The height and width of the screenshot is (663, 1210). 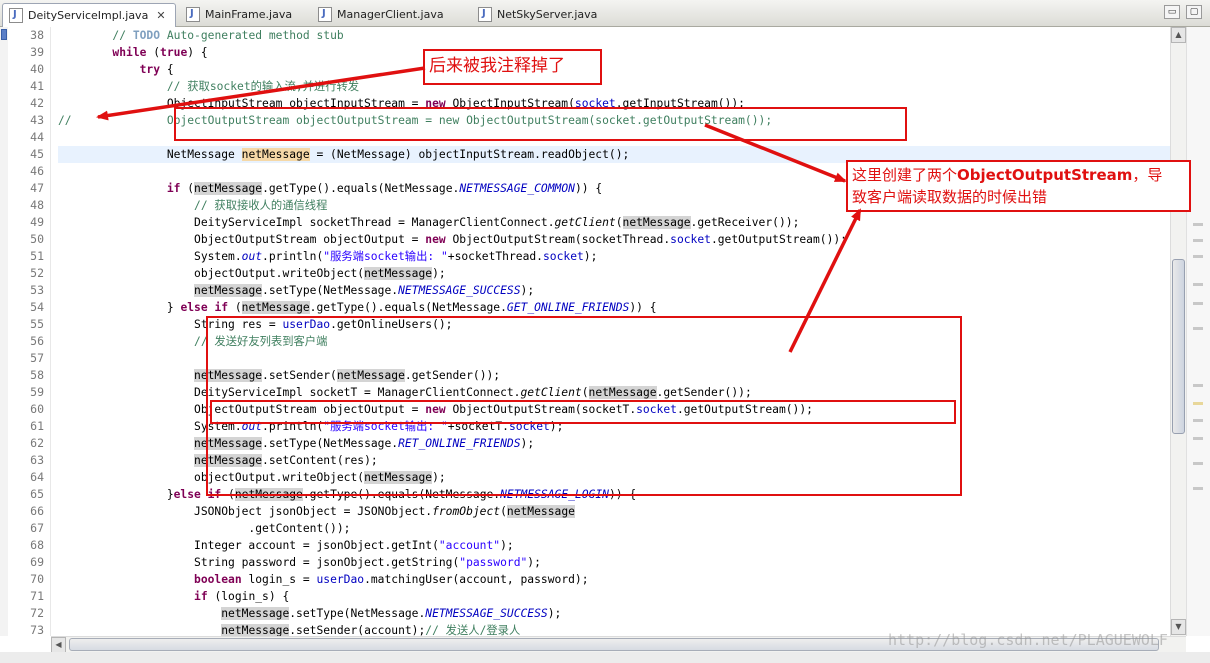 I want to click on overview-ruler, so click(x=1198, y=331).